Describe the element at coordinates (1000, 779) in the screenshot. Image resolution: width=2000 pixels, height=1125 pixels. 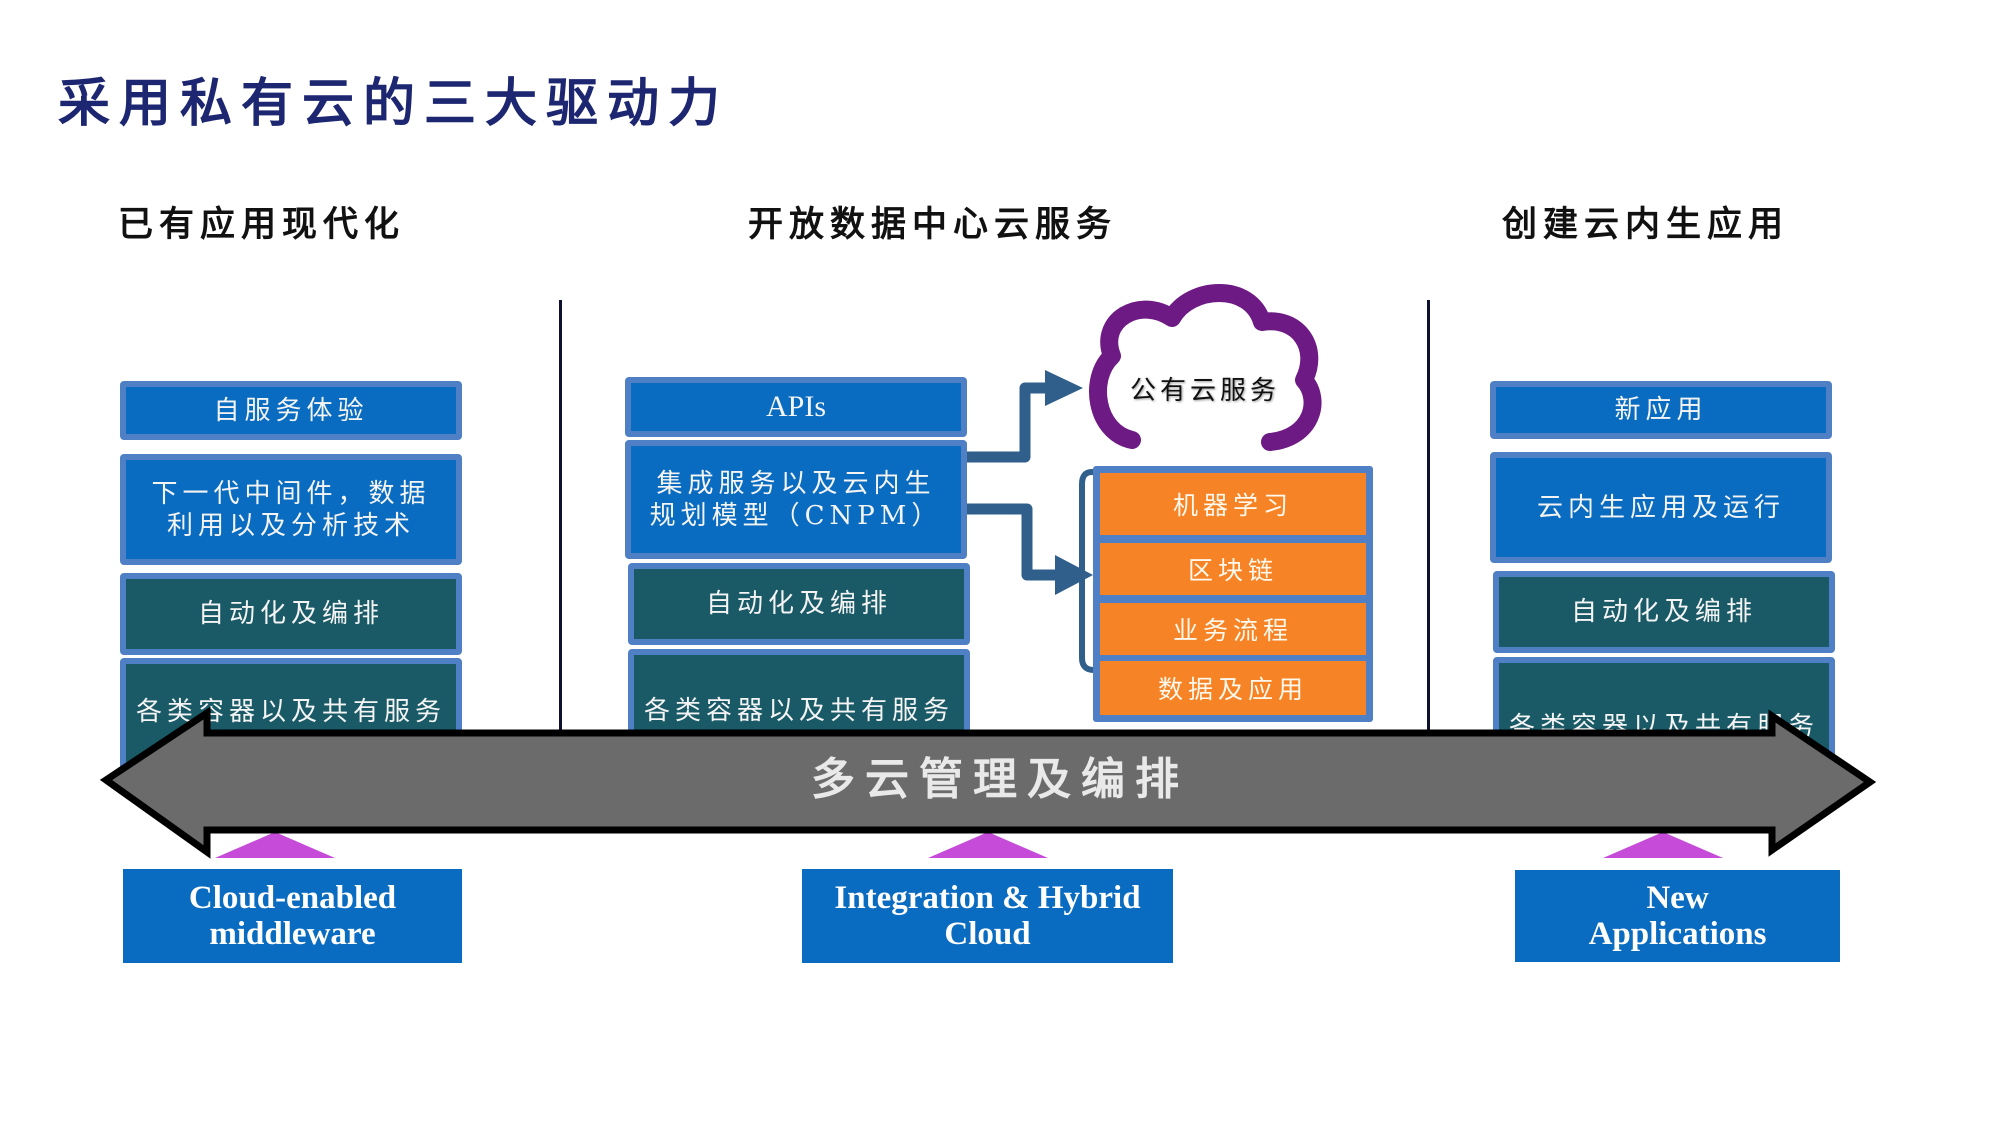
I see `multicloud-banner-label: 多云管理及编排` at that location.